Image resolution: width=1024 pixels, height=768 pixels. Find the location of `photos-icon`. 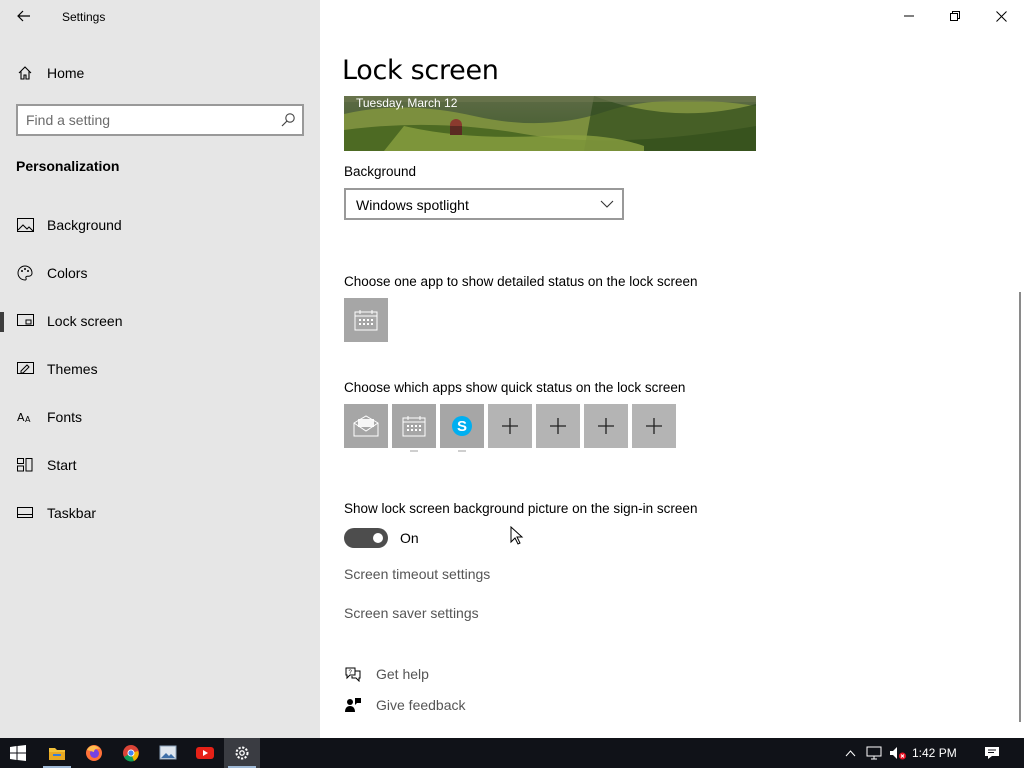

photos-icon is located at coordinates (168, 752).